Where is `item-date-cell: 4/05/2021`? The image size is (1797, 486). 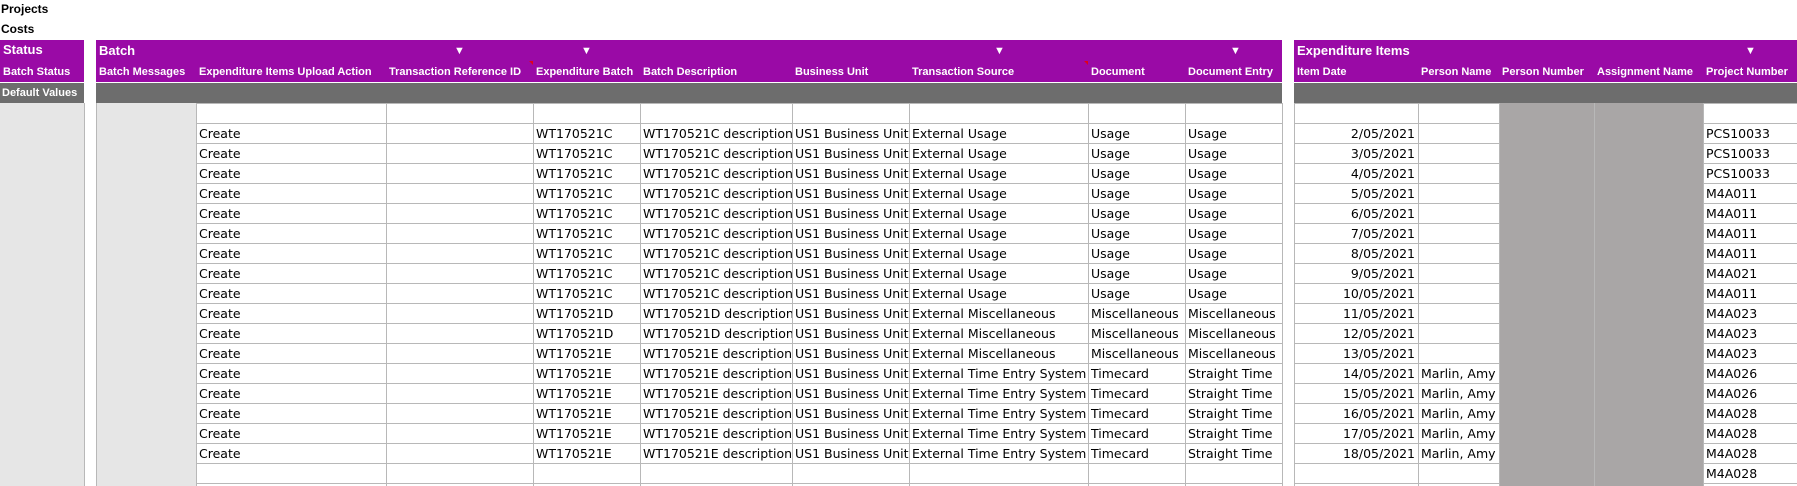 item-date-cell: 4/05/2021 is located at coordinates (1356, 174).